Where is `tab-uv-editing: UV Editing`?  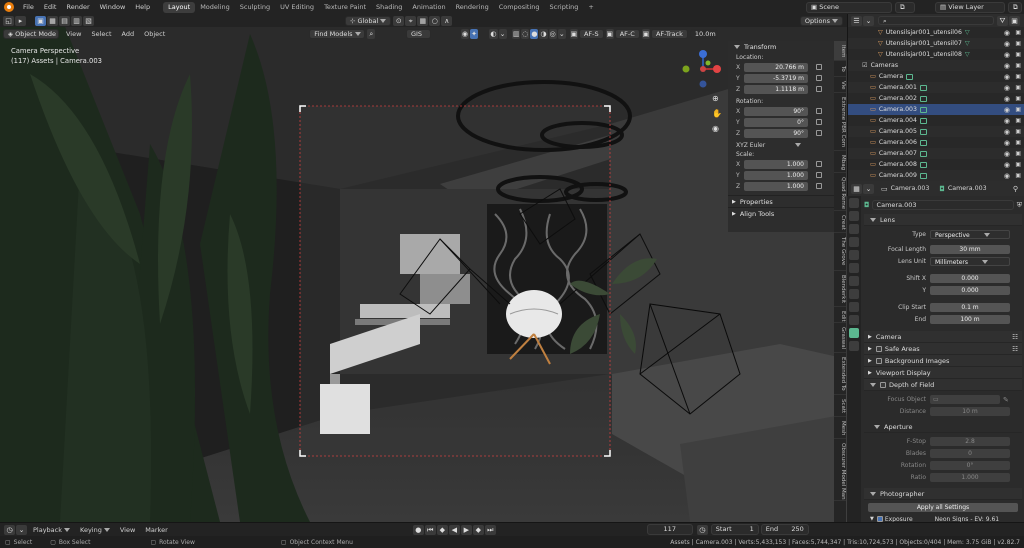 tab-uv-editing: UV Editing is located at coordinates (297, 7).